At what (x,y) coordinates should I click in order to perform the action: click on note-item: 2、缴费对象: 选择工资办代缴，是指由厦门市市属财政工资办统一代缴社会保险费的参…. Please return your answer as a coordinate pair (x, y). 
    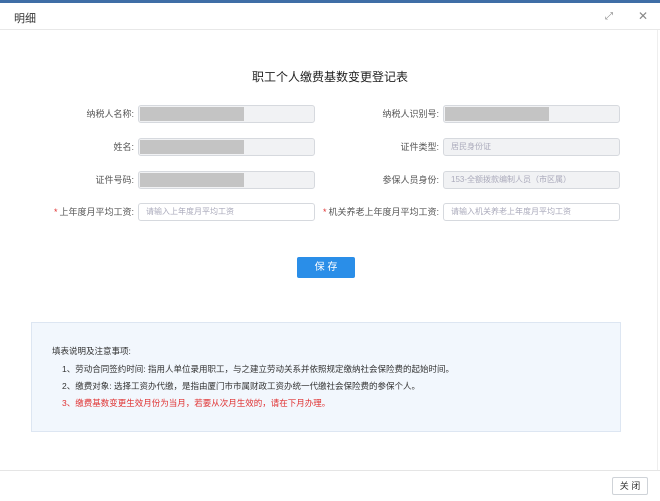
    Looking at the image, I should click on (241, 386).